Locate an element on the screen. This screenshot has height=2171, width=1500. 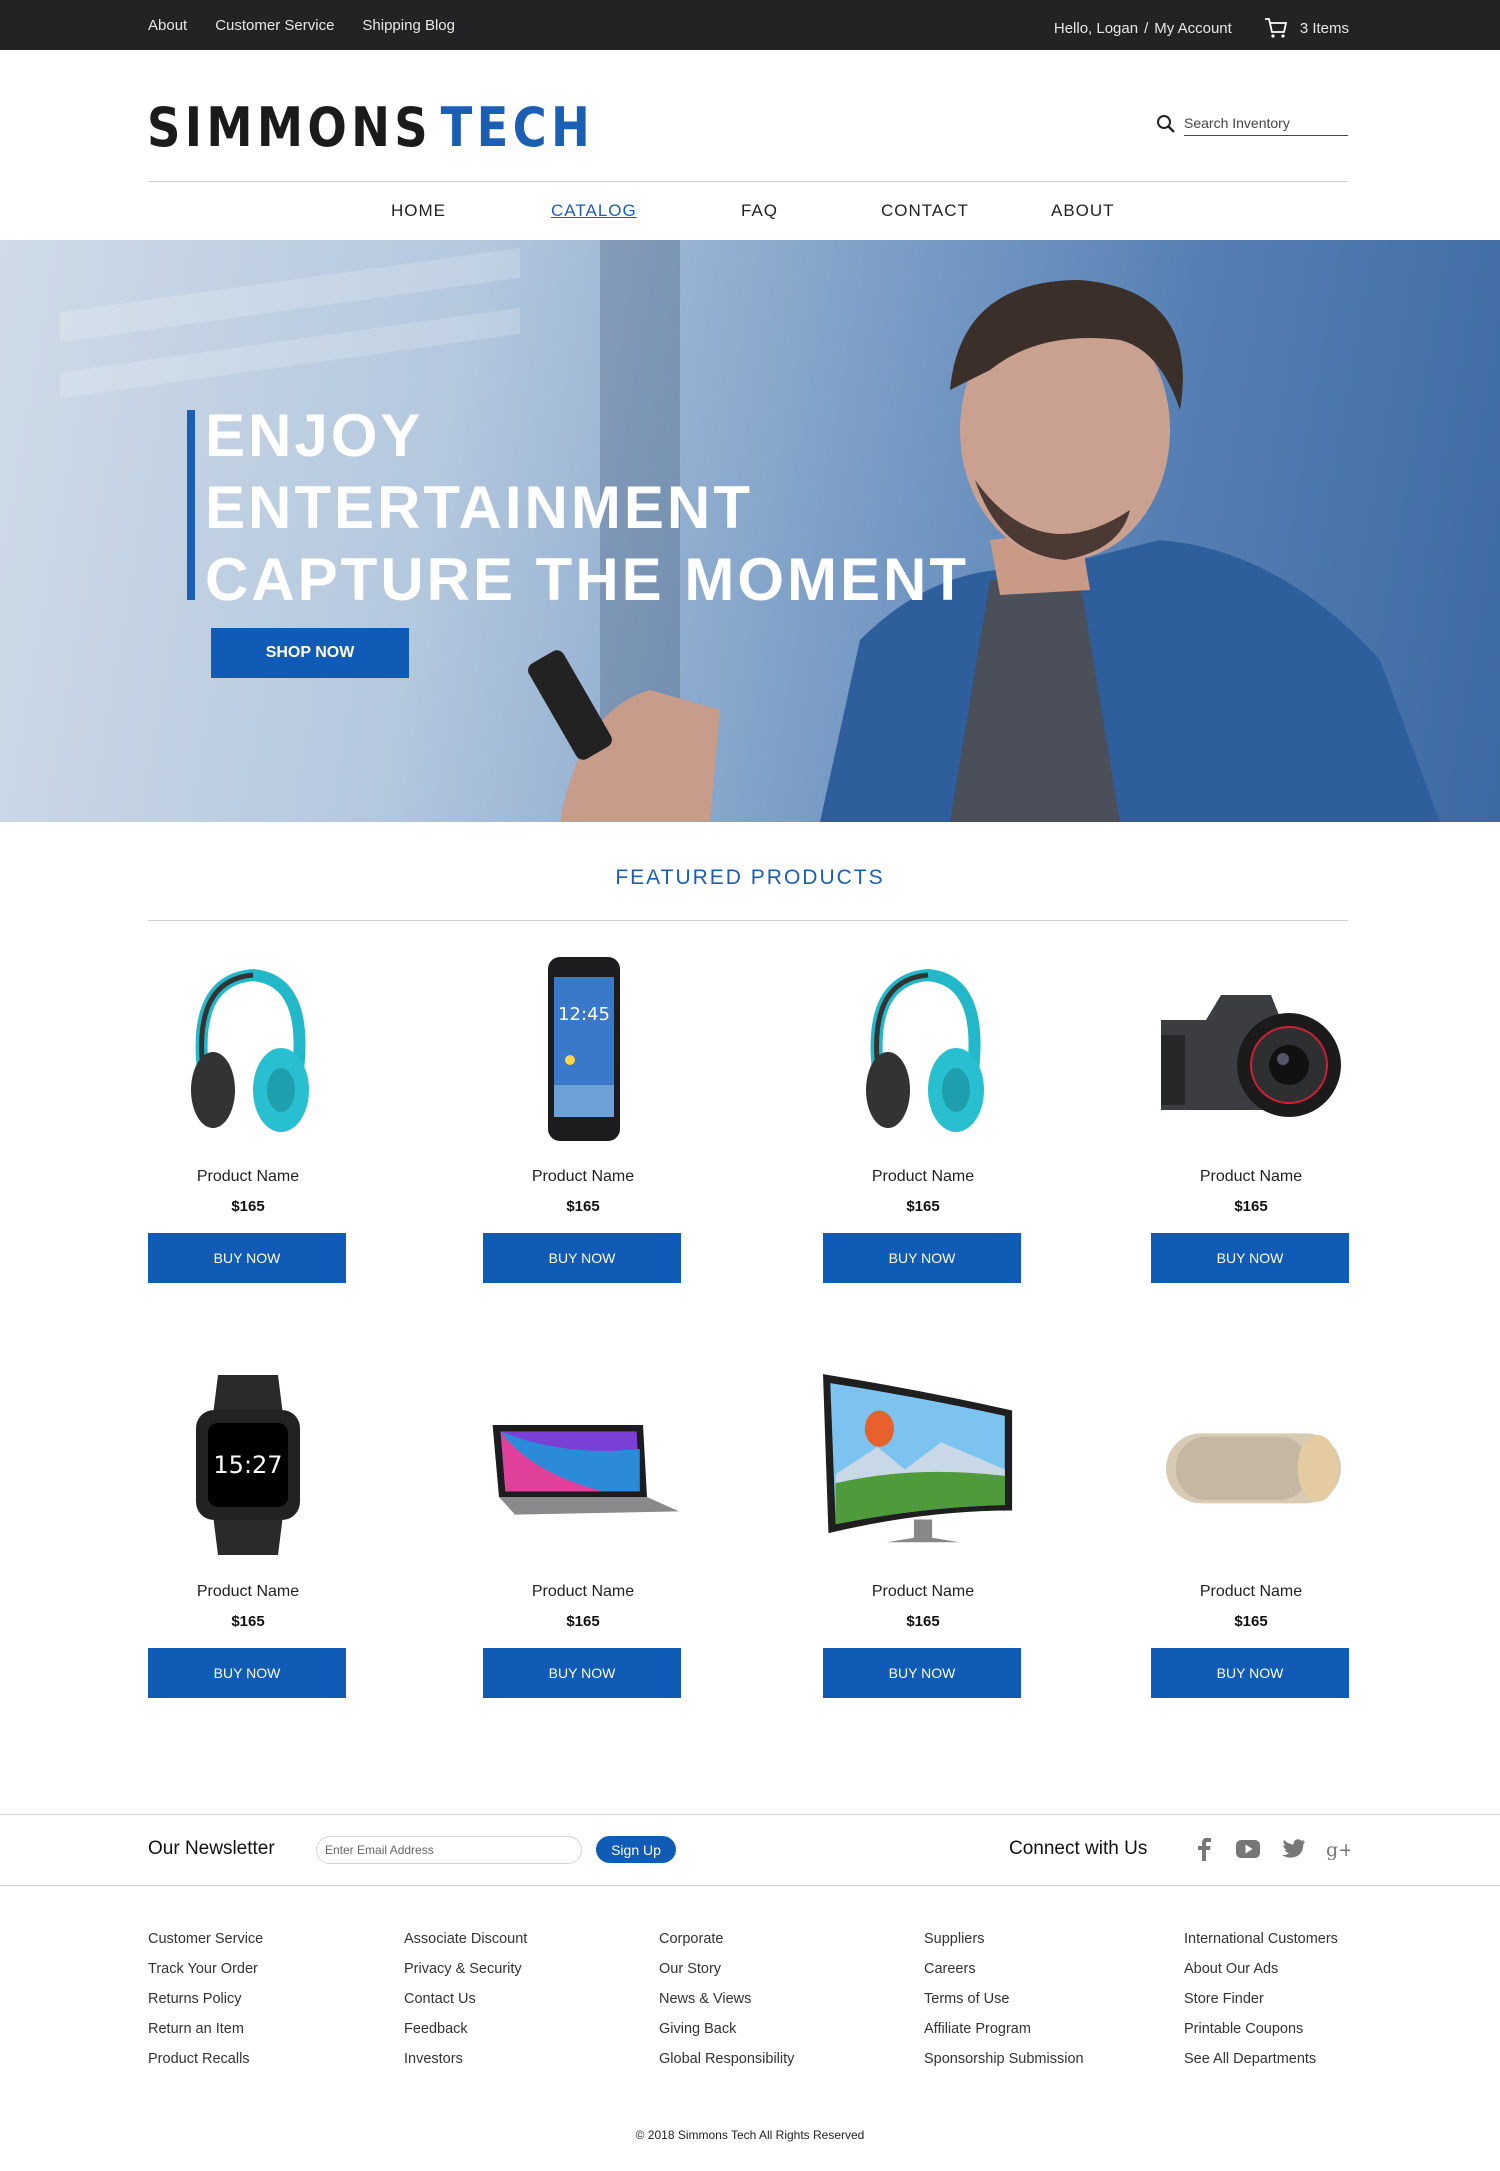
connect-title: Connect with Us is located at coordinates (1078, 1848).